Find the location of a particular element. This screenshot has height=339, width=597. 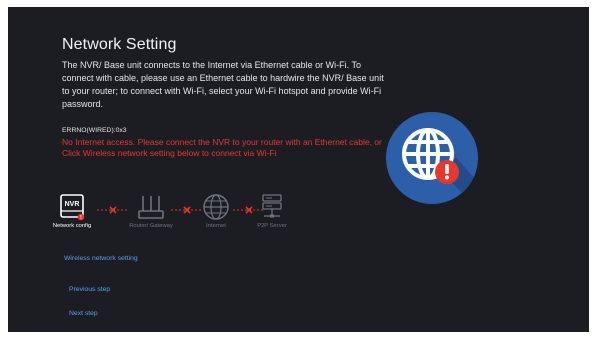

node-label: Network config is located at coordinates (72, 226).